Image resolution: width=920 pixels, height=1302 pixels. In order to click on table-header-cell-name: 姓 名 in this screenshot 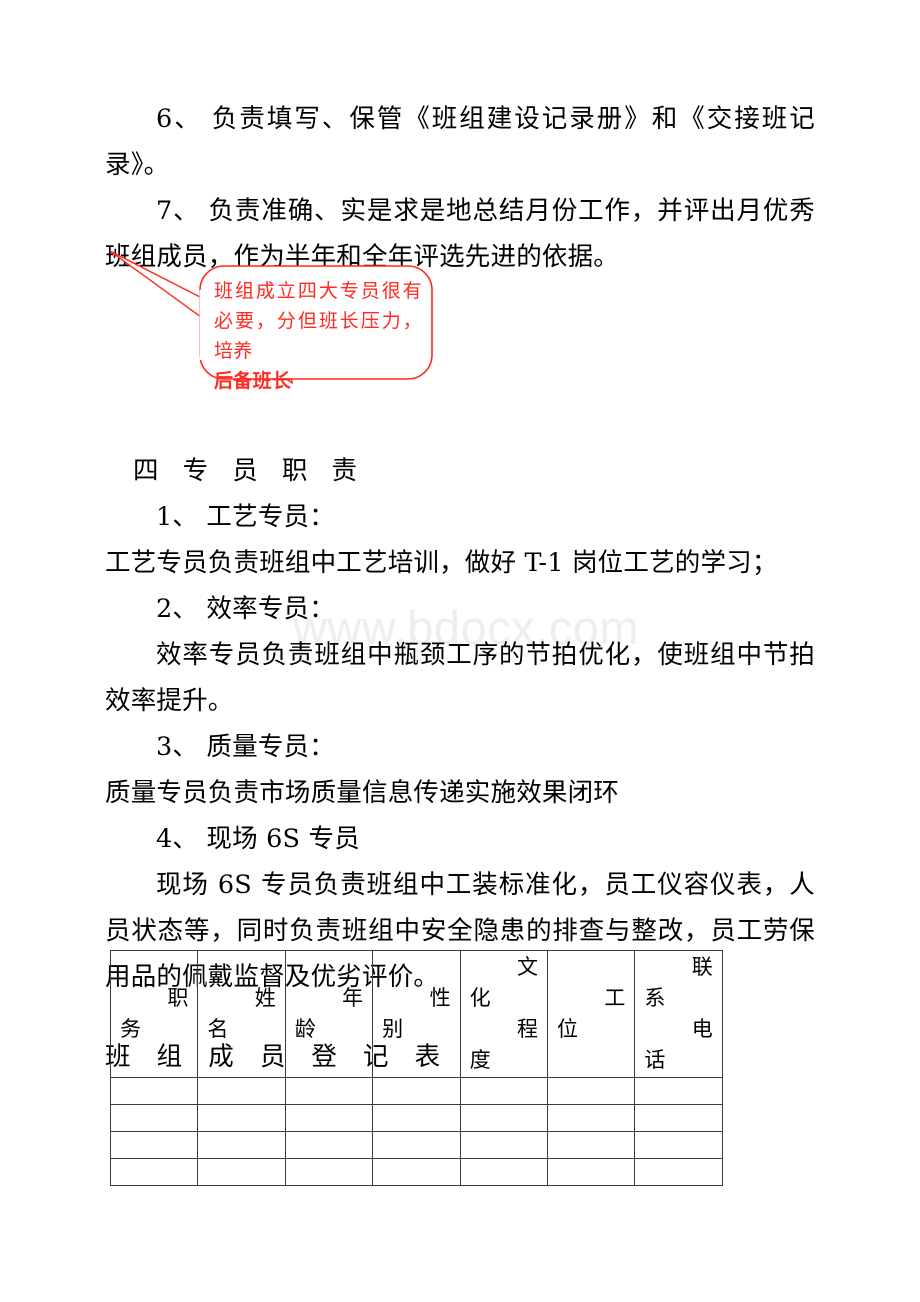, I will do `click(241, 1014)`.